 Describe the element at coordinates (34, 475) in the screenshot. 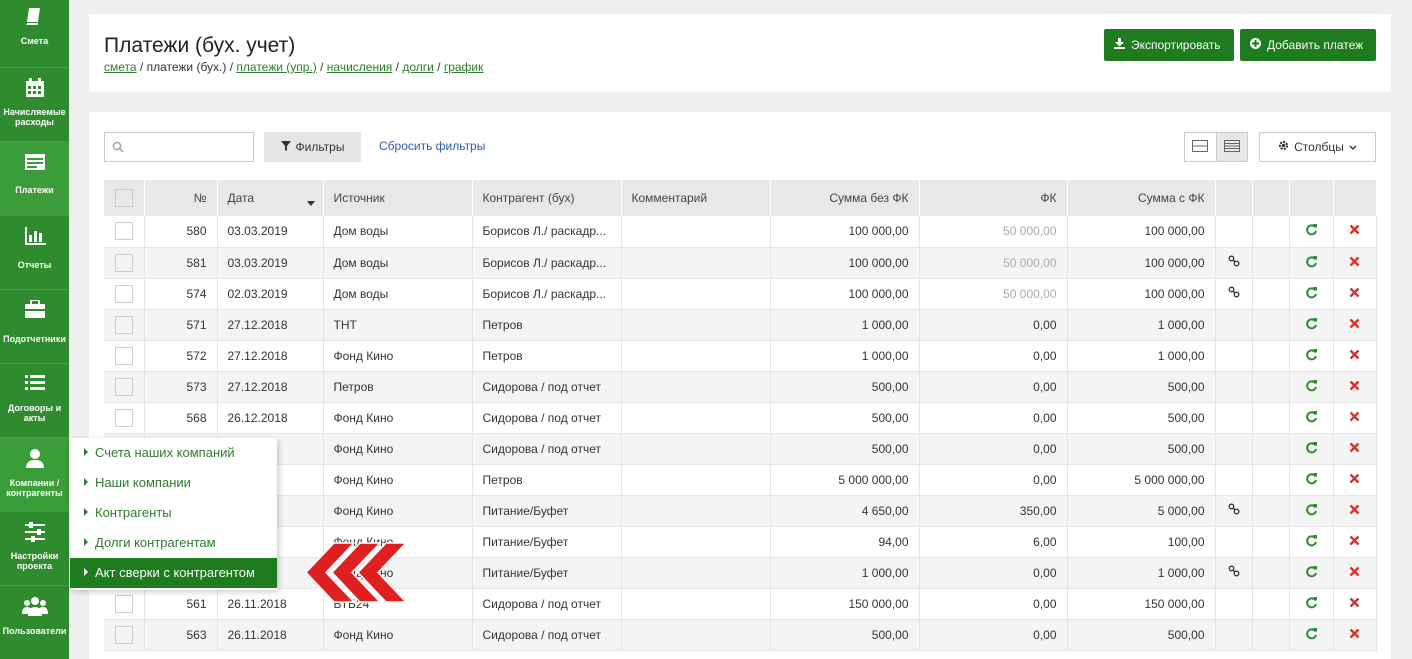

I see `sidebar-item-kompanii: Компании / контрагенты` at that location.